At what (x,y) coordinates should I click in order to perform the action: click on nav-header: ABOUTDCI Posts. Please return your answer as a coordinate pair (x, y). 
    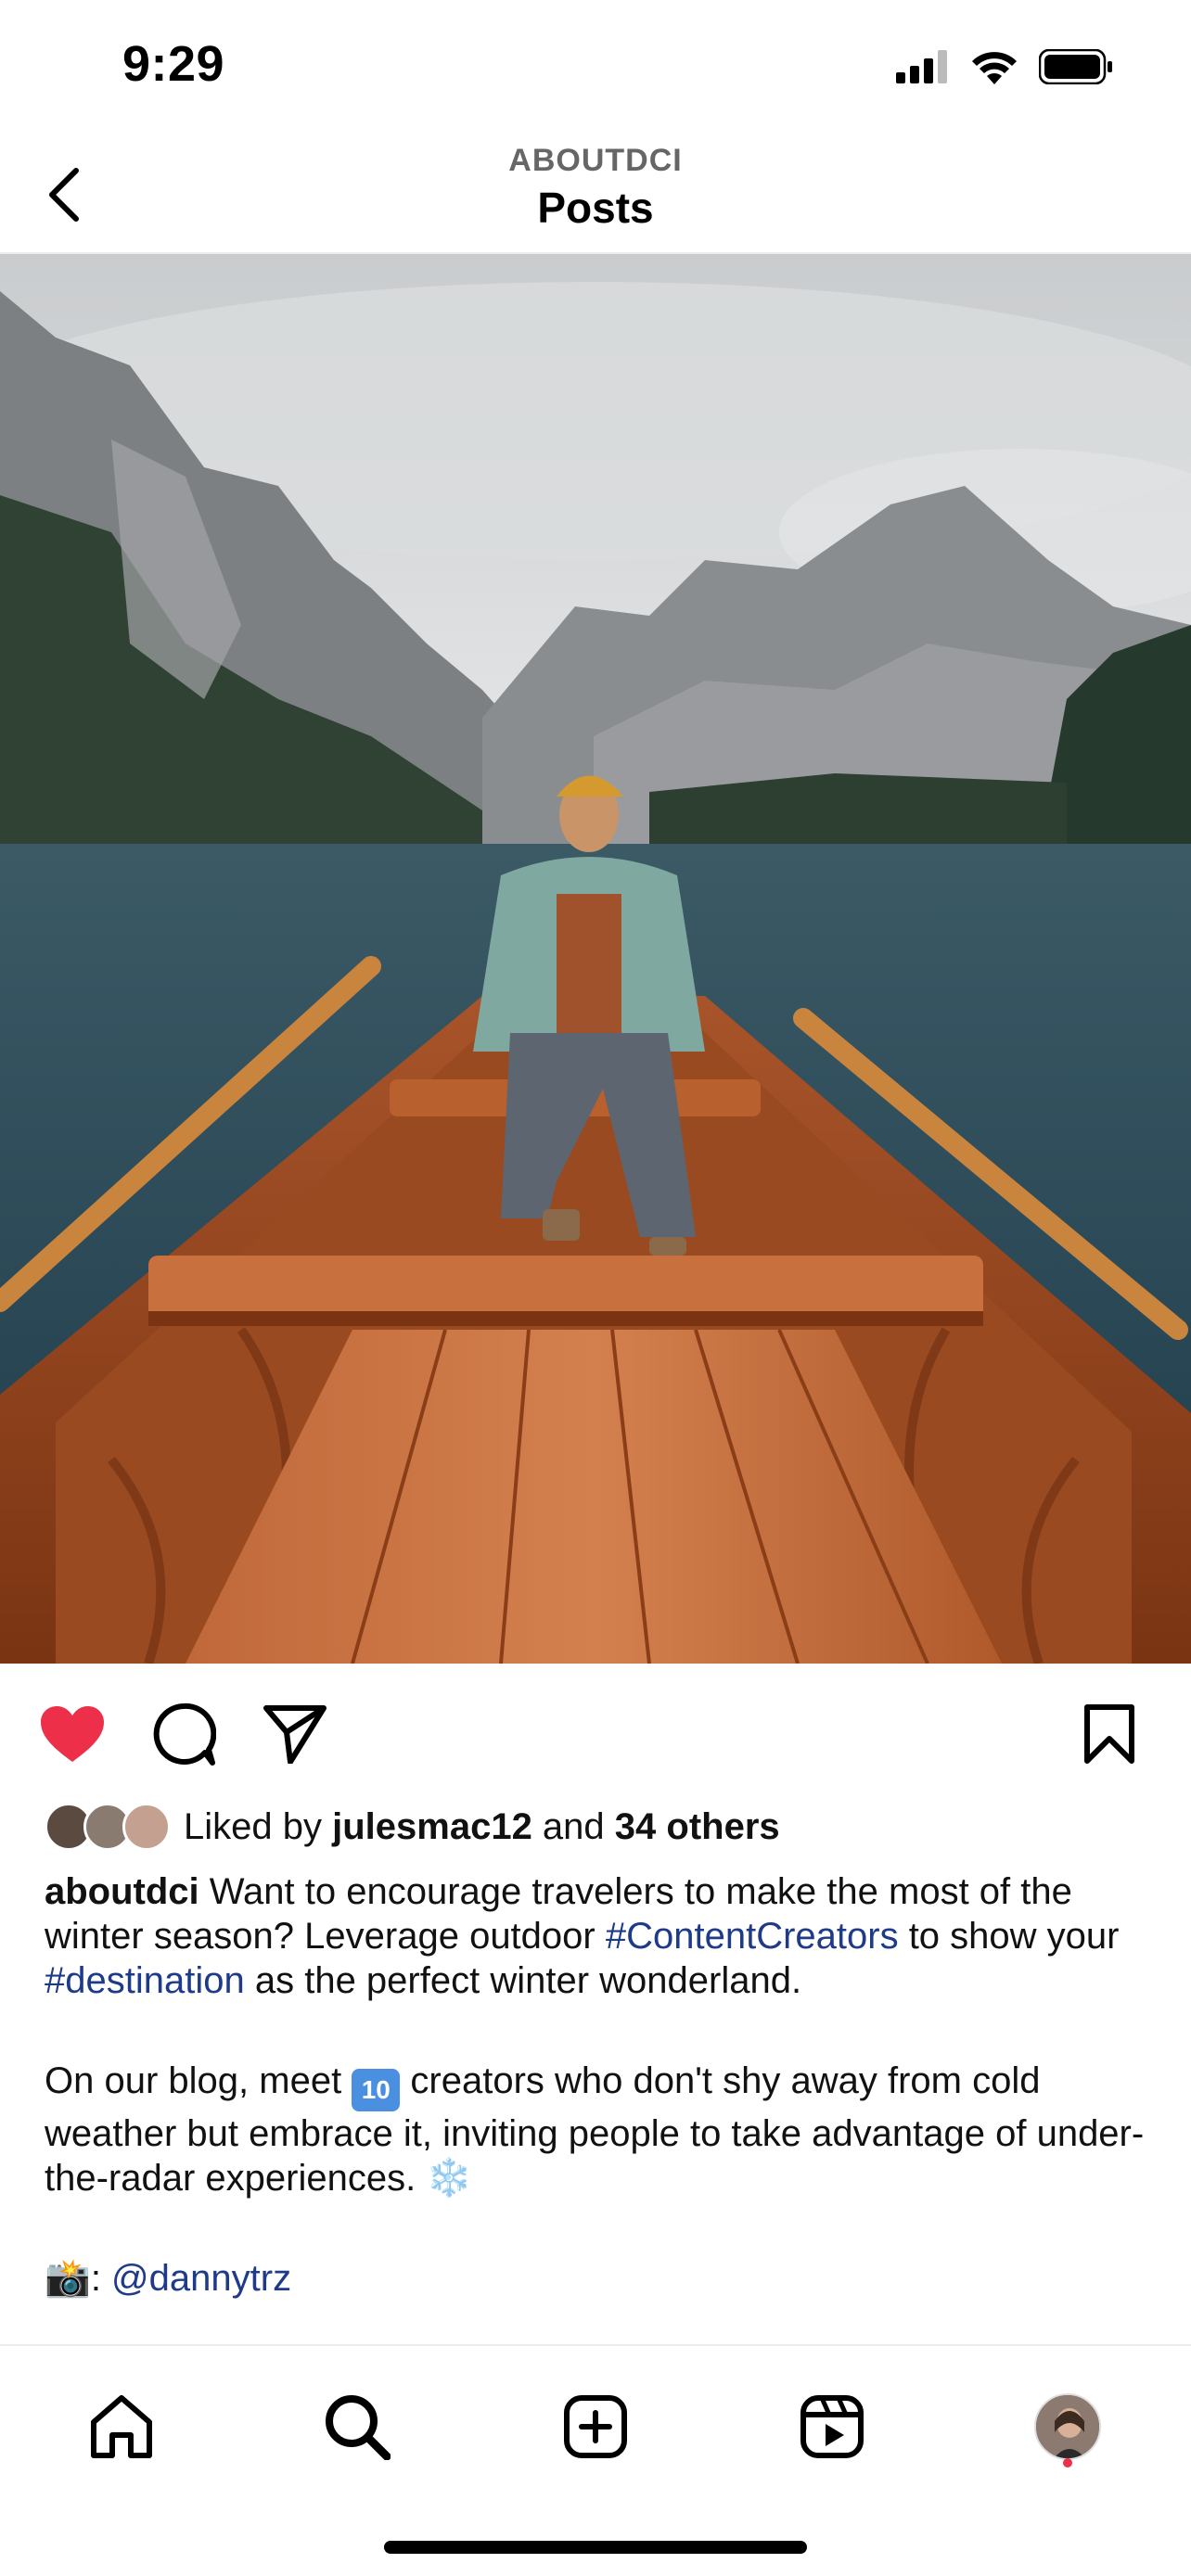
    Looking at the image, I should click on (595, 192).